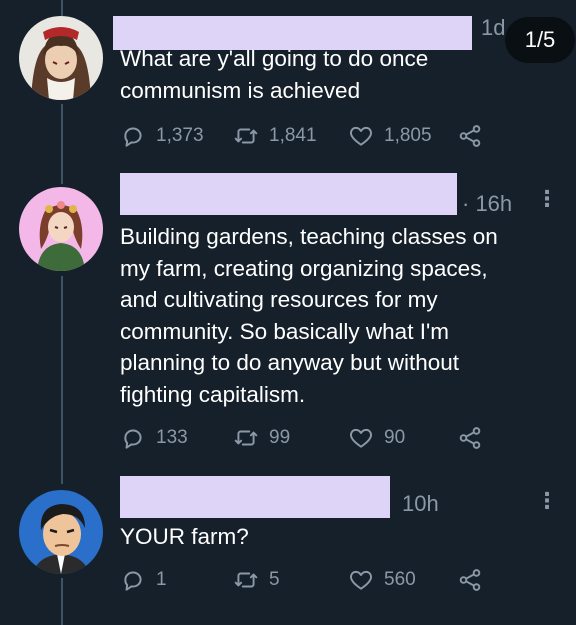  I want to click on tweet-text: YOUR farm?, so click(184, 536).